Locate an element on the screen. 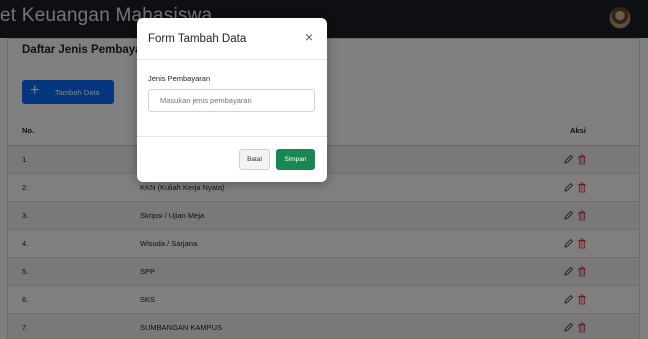 Image resolution: width=648 pixels, height=339 pixels. cancel-button: Batal is located at coordinates (254, 159).